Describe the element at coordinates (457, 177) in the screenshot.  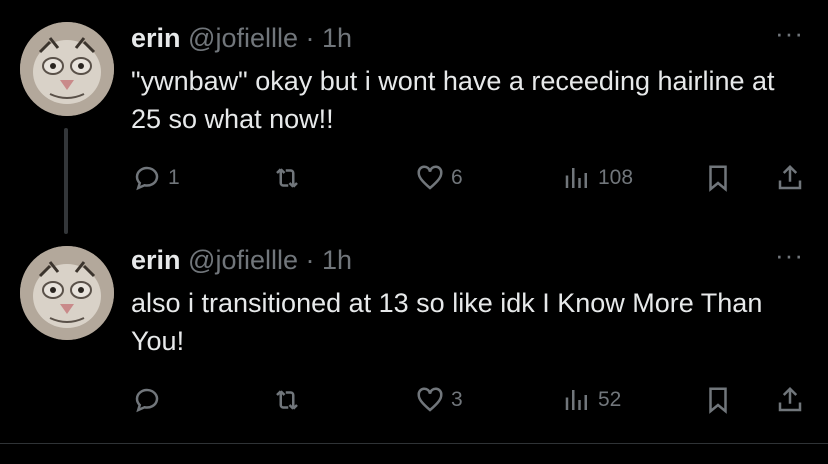
I see `like-count: 6` at that location.